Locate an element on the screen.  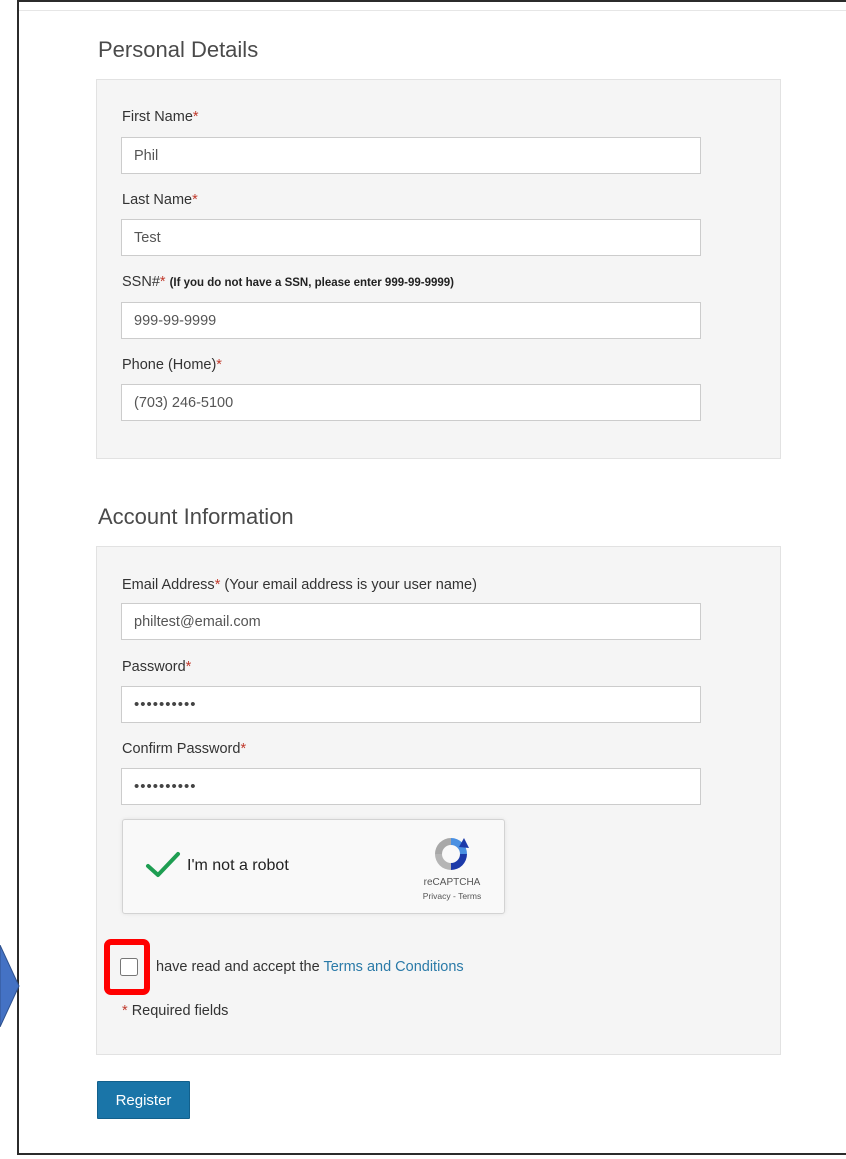
top-divider is located at coordinates (432, 10).